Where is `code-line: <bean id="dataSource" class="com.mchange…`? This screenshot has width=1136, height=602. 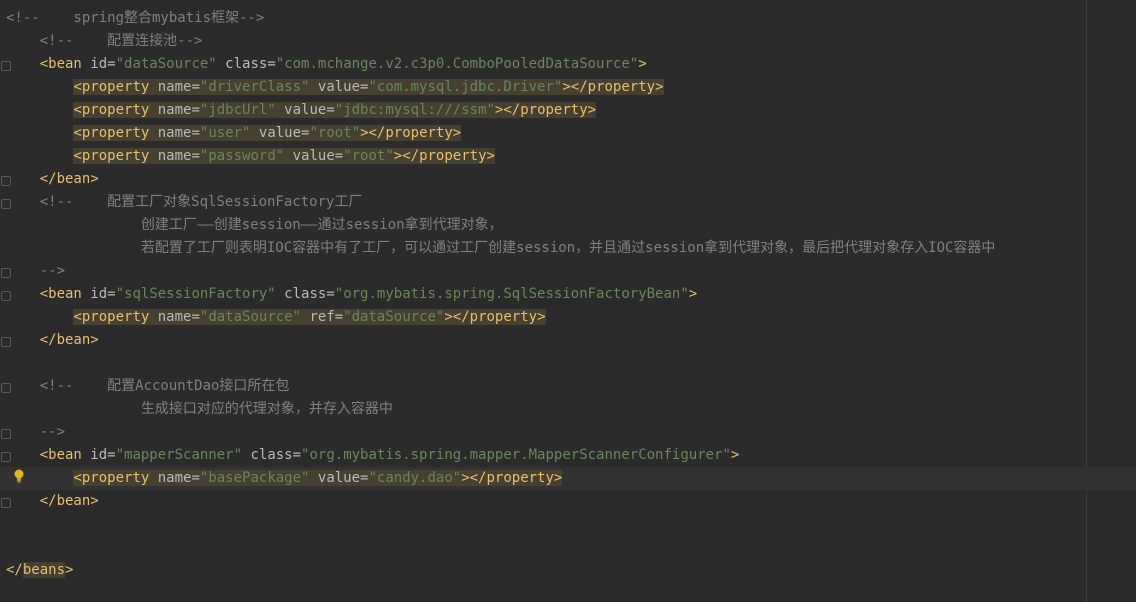
code-line: <bean id="dataSource" class="com.mchange… is located at coordinates (571, 64).